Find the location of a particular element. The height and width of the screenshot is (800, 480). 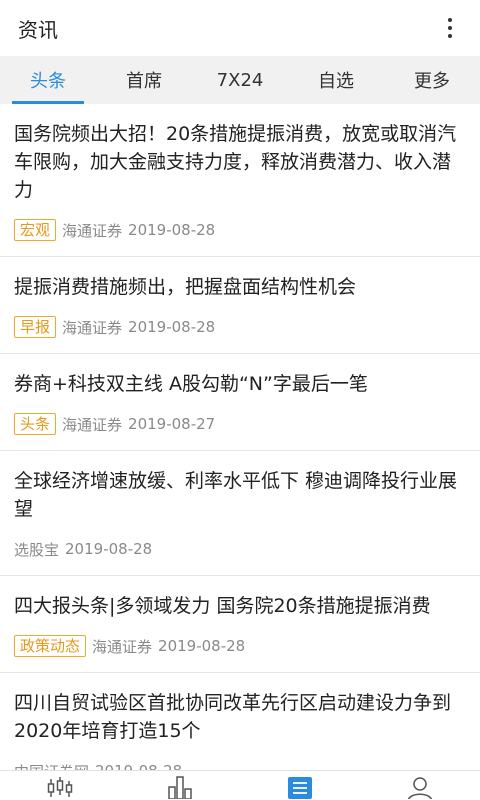

tab-headlines: 头条 is located at coordinates (48, 80).